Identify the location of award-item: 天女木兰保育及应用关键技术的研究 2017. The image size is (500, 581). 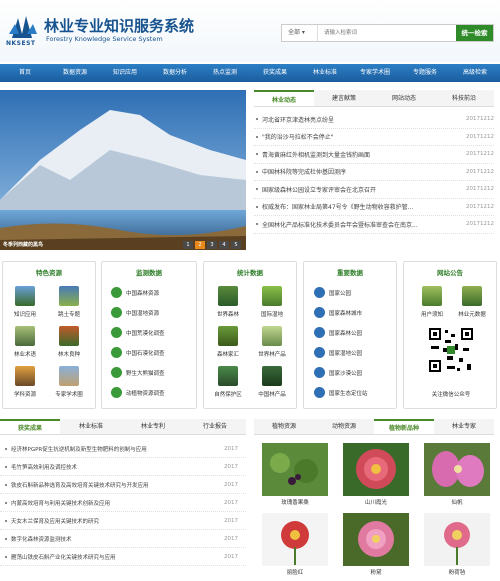
(123, 521).